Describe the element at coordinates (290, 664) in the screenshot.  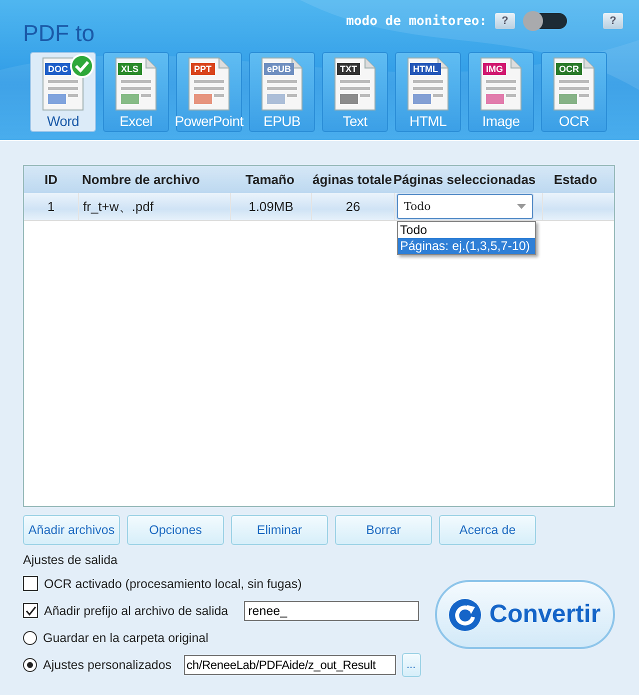
I see `folder-path-field: ch/ReneeLab/PDFAide/z_out_Result` at that location.